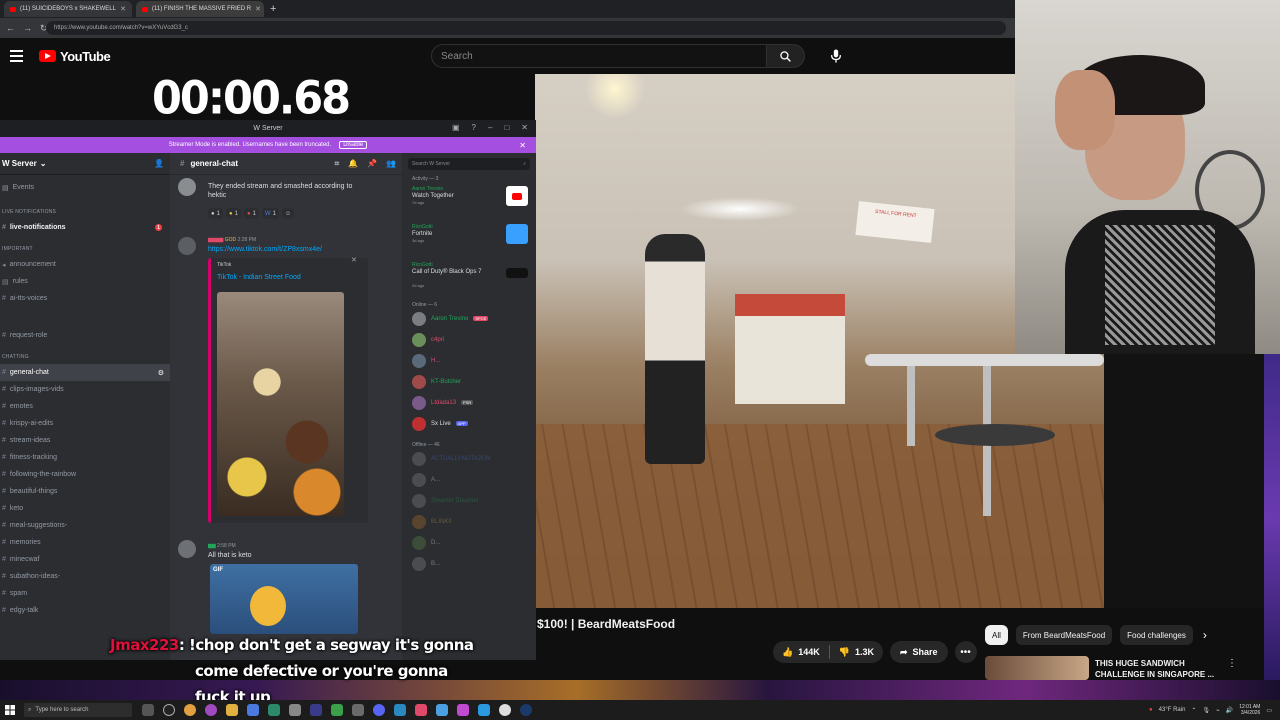 The image size is (1280, 720). I want to click on member-item: Steamer Dreamer, so click(469, 500).